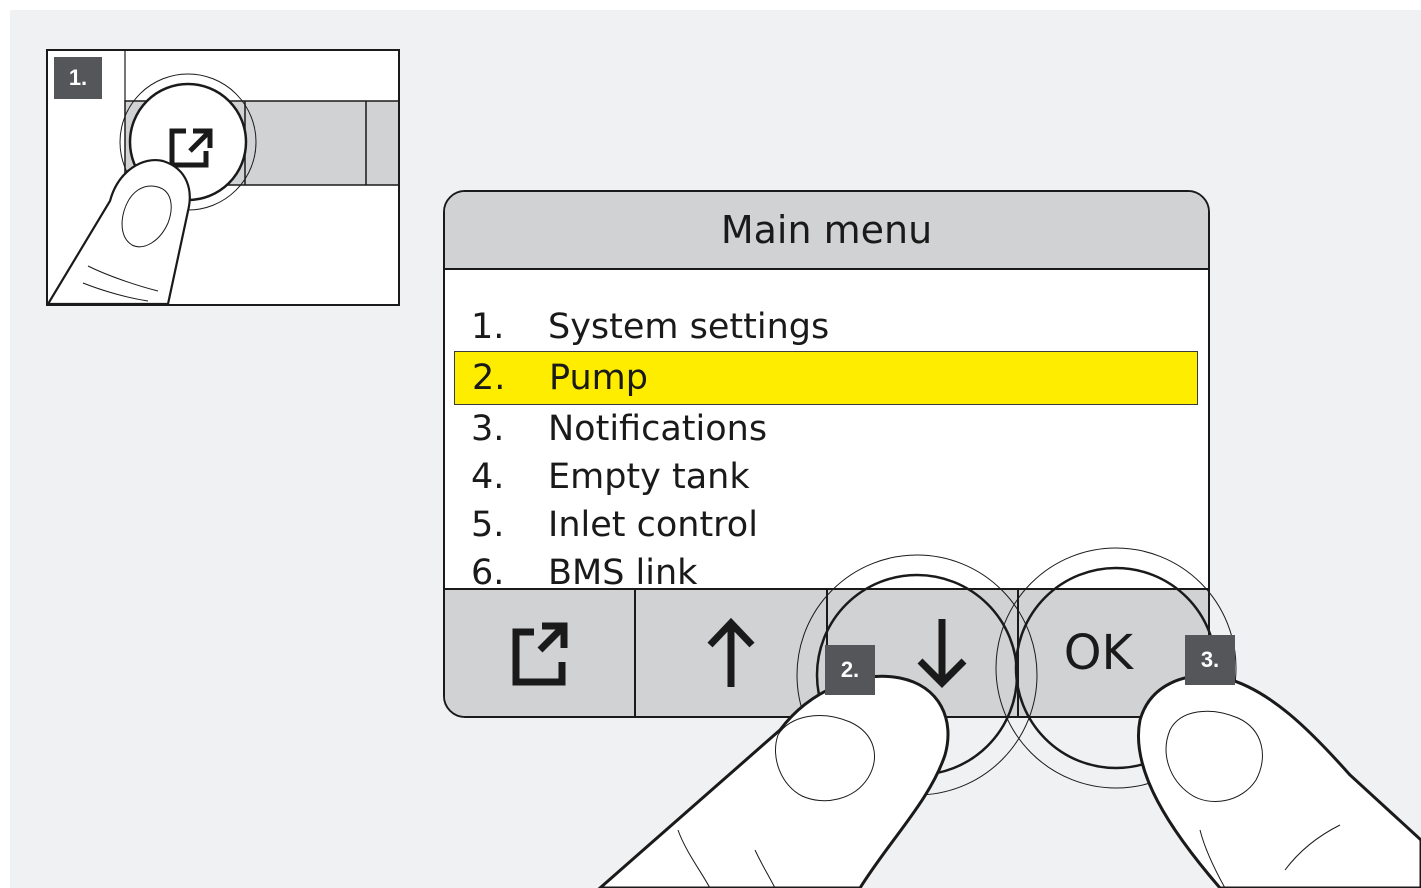  Describe the element at coordinates (488, 477) in the screenshot. I see `menu-item-number: 4.` at that location.